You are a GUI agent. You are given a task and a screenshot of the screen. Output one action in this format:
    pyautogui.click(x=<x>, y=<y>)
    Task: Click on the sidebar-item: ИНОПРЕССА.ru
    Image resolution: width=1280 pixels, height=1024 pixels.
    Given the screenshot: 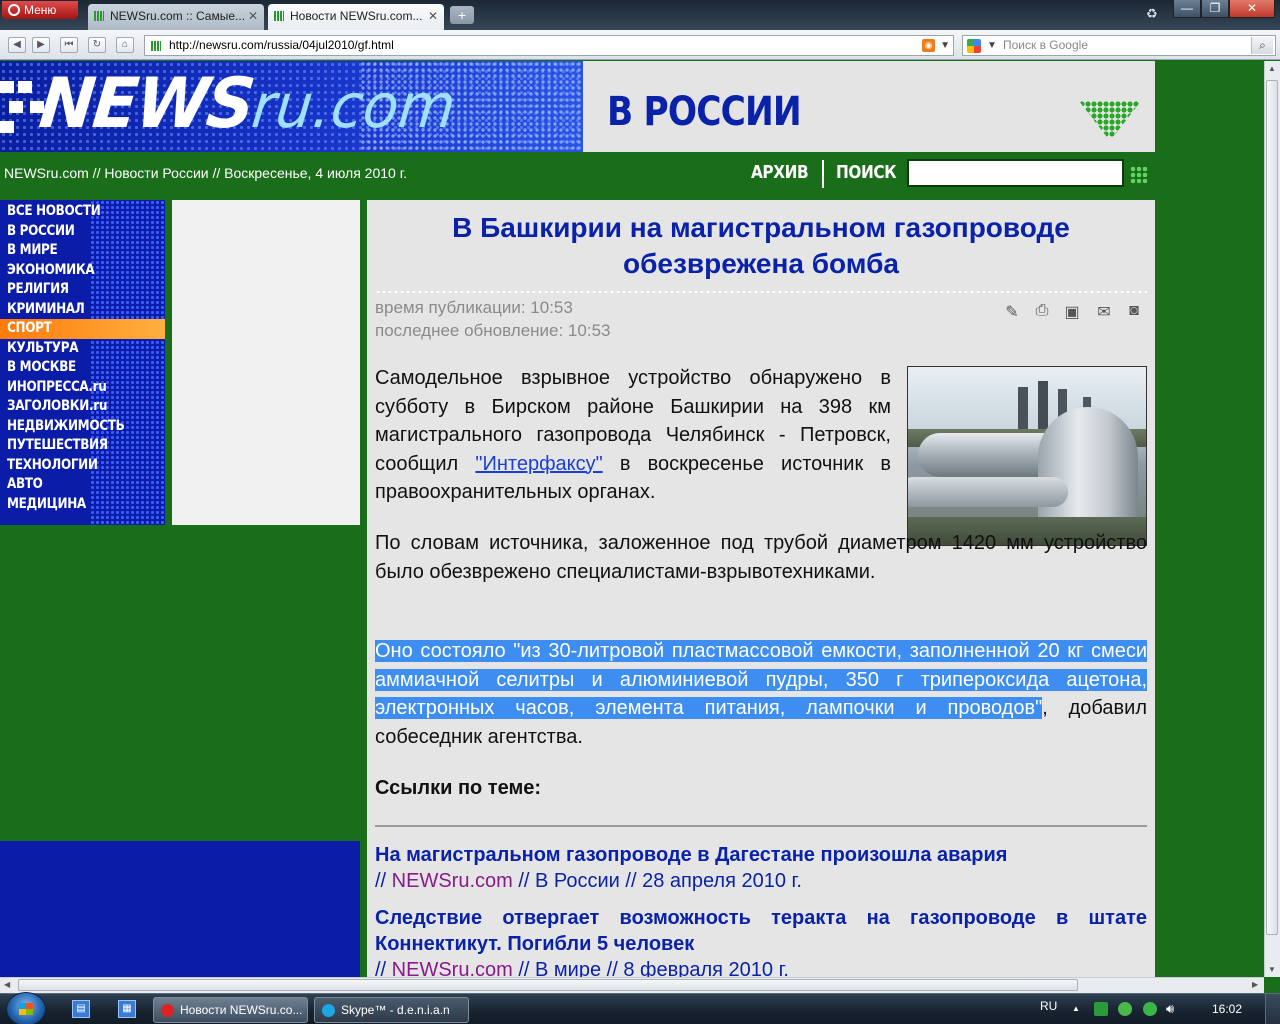 What is the action you would take?
    pyautogui.click(x=82, y=388)
    